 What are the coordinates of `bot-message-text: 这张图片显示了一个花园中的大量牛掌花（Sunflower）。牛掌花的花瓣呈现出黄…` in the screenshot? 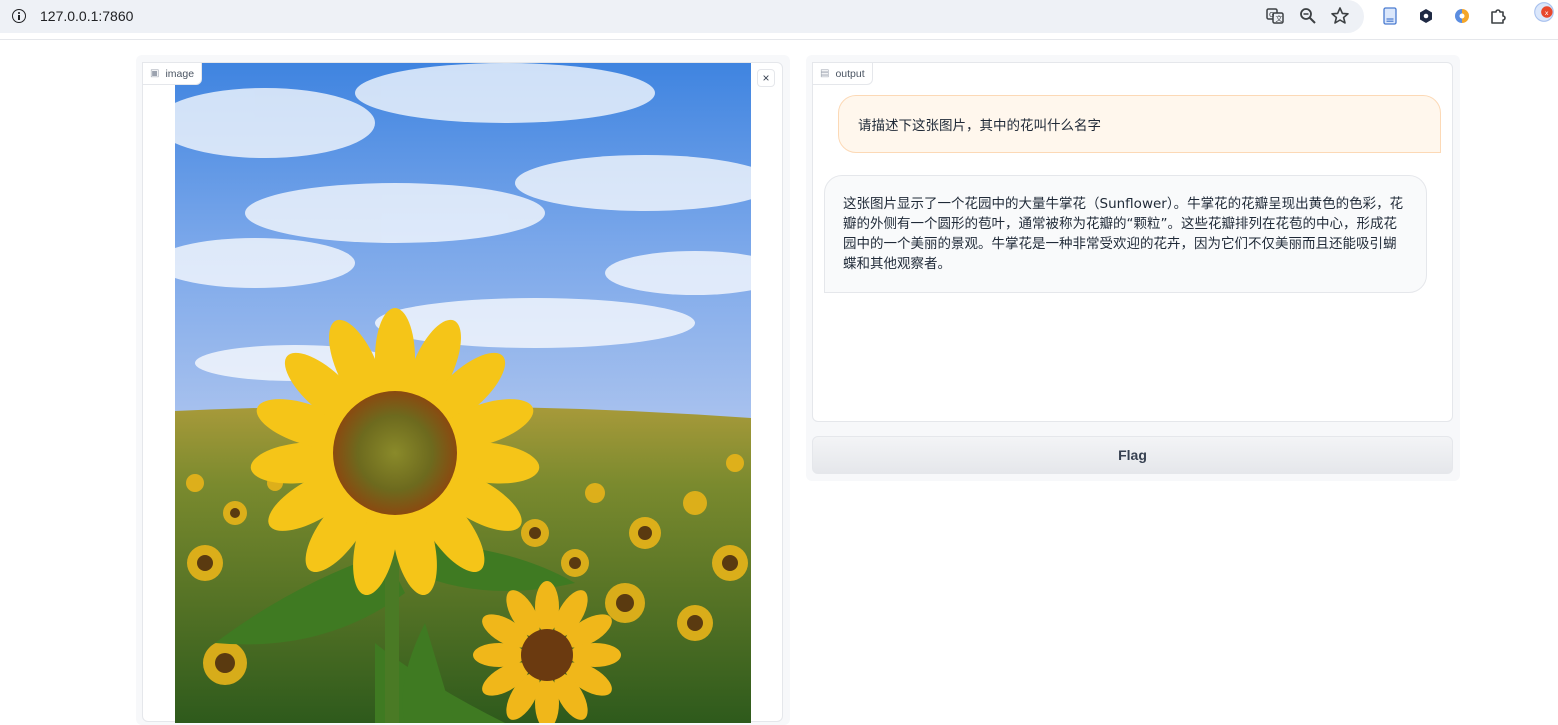 It's located at (1123, 234).